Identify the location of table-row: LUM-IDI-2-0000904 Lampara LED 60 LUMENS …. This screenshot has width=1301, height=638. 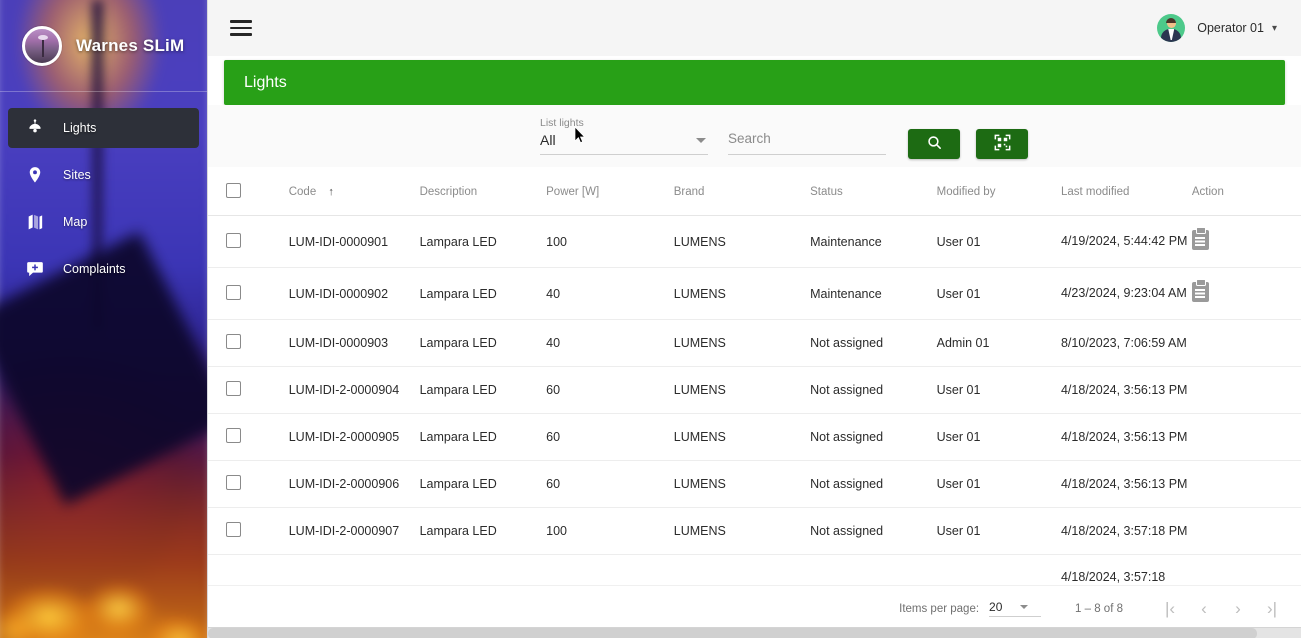
(754, 390).